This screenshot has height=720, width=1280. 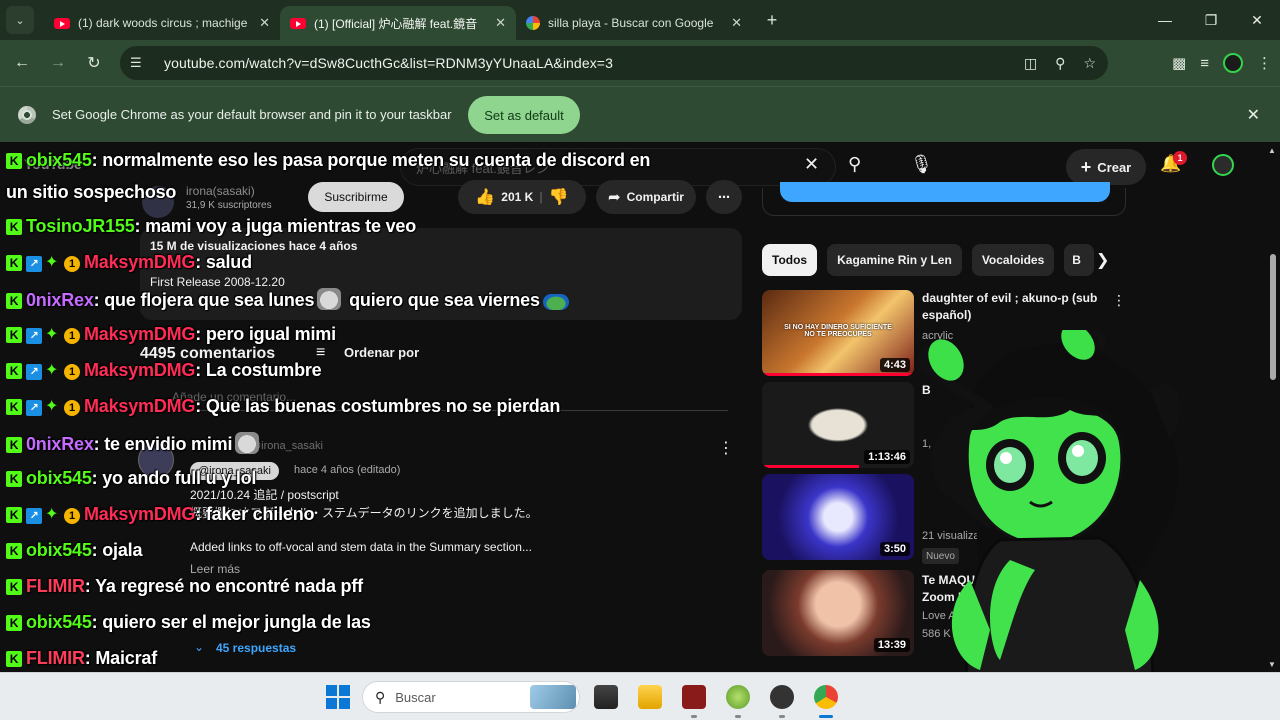 I want to click on gift-badge-icon: ✦, so click(x=52, y=334).